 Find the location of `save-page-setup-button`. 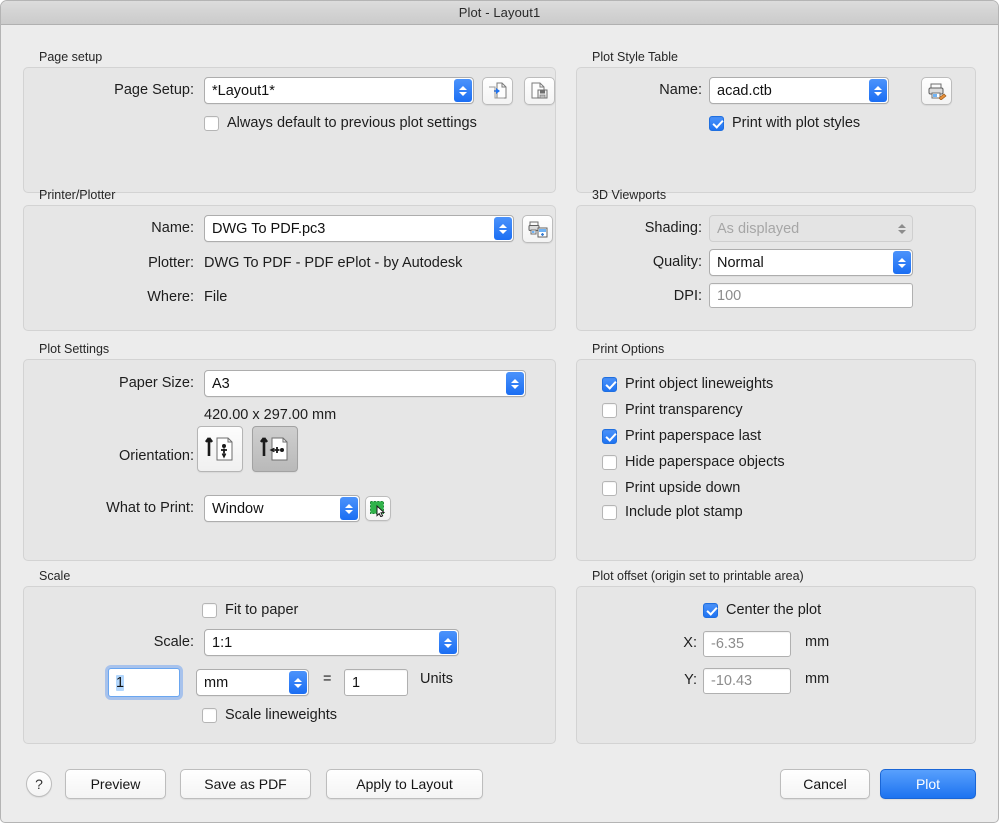

save-page-setup-button is located at coordinates (539, 91).